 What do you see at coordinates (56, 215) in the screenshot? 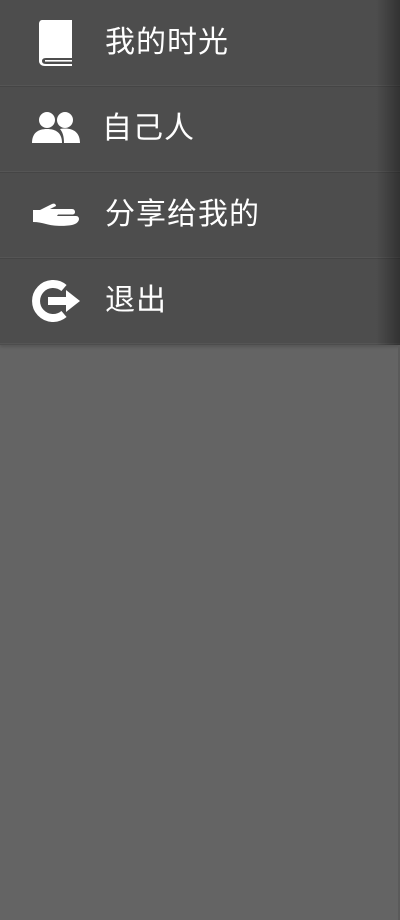
I see `hand-share-icon` at bounding box center [56, 215].